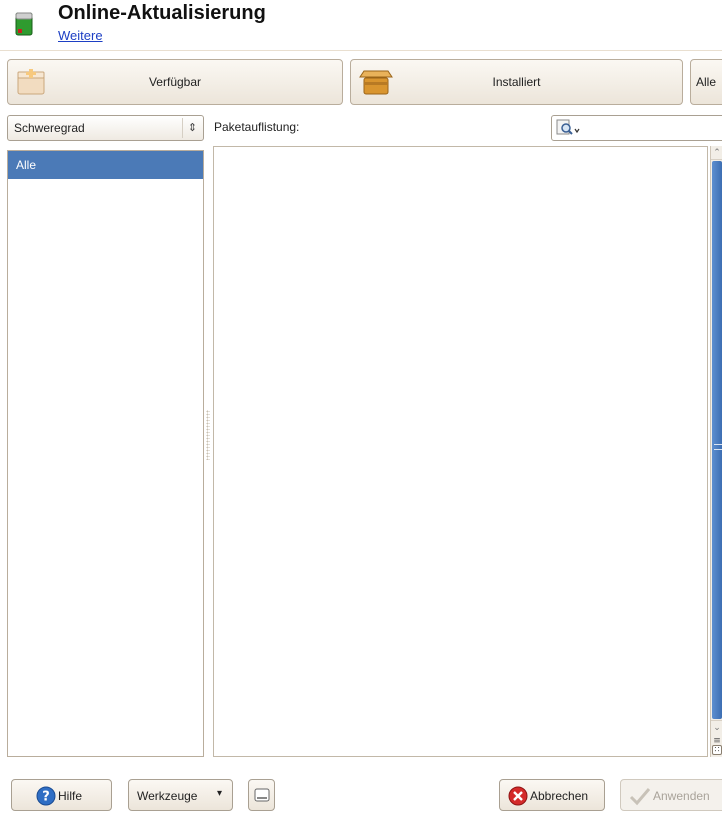 This screenshot has height=817, width=722. I want to click on tools-button: Werkzeuge ▾, so click(180, 795).